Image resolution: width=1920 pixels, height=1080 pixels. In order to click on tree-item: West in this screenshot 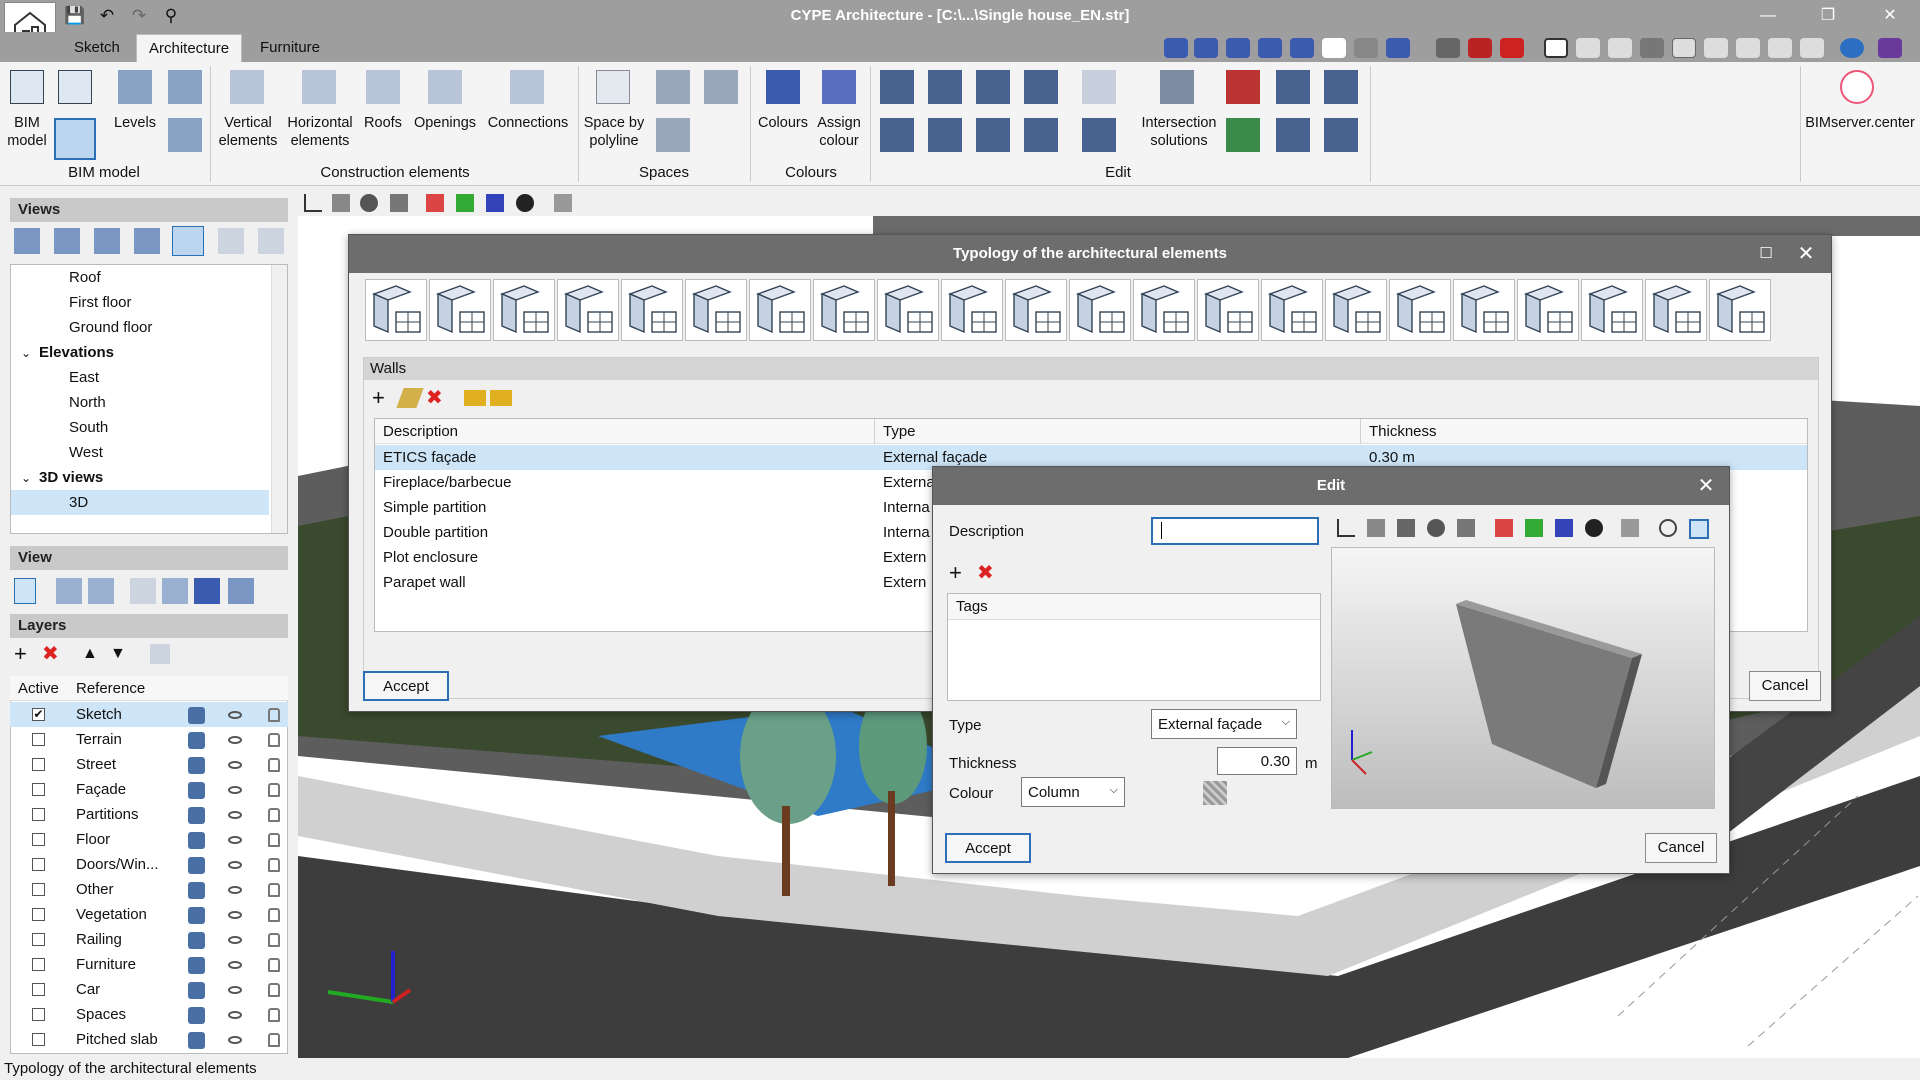, I will do `click(140, 452)`.